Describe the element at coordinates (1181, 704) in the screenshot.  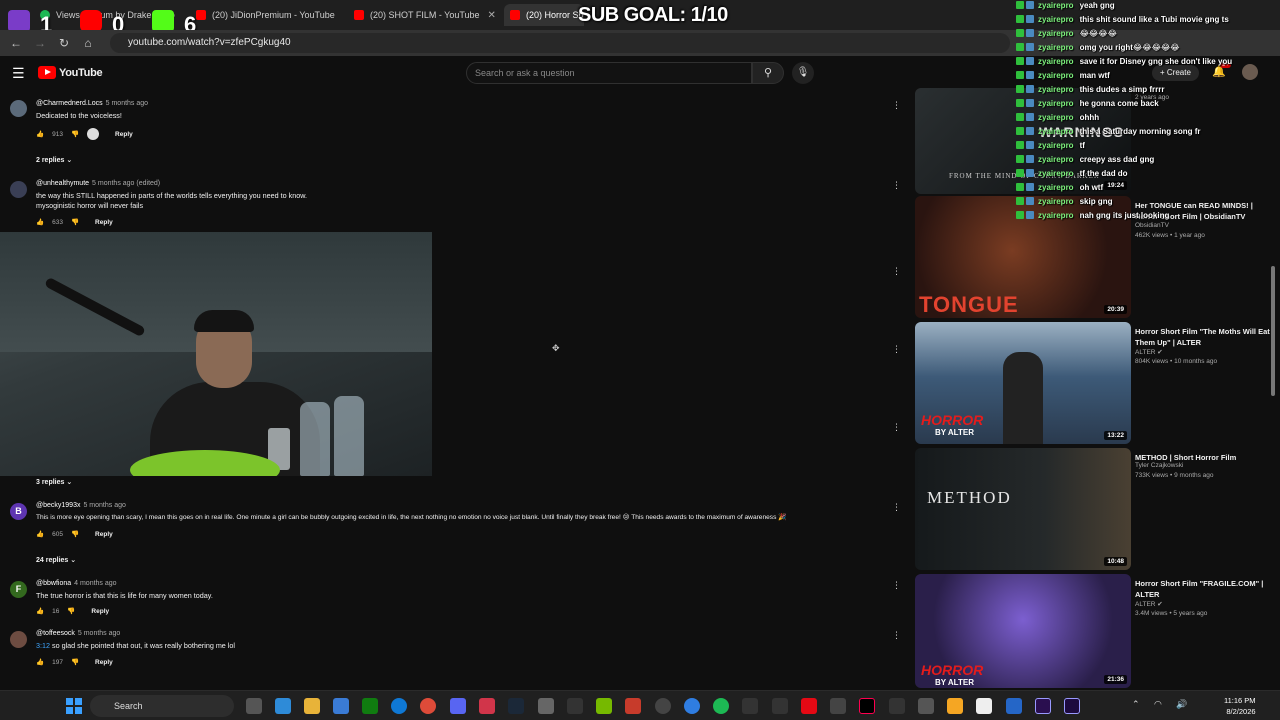
I see `volume-icon: 🔊` at that location.